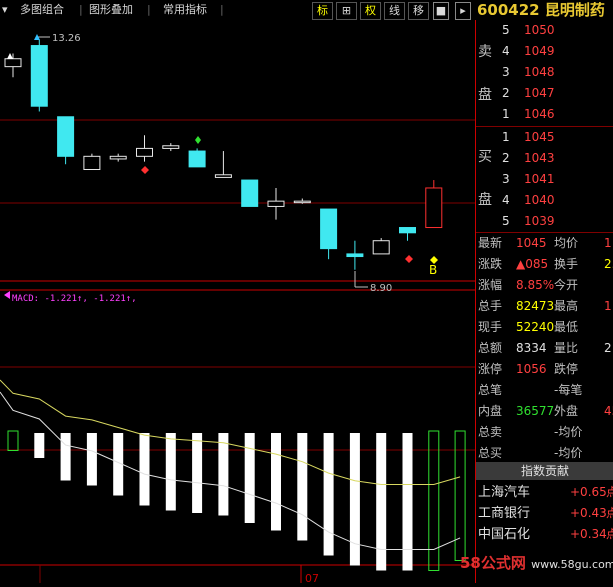  Describe the element at coordinates (608, 306) in the screenshot. I see `stat-value: 1` at that location.